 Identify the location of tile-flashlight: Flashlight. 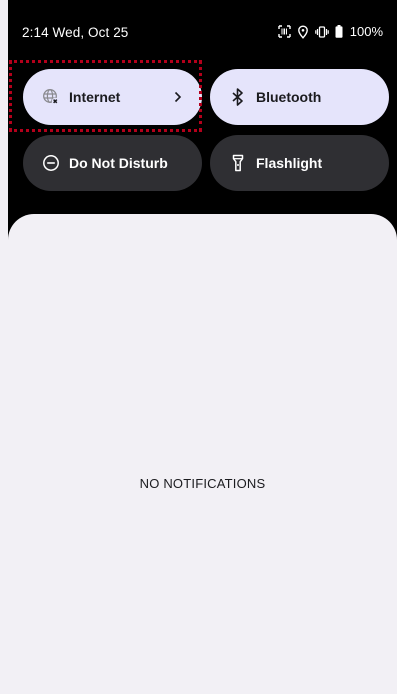
(299, 163).